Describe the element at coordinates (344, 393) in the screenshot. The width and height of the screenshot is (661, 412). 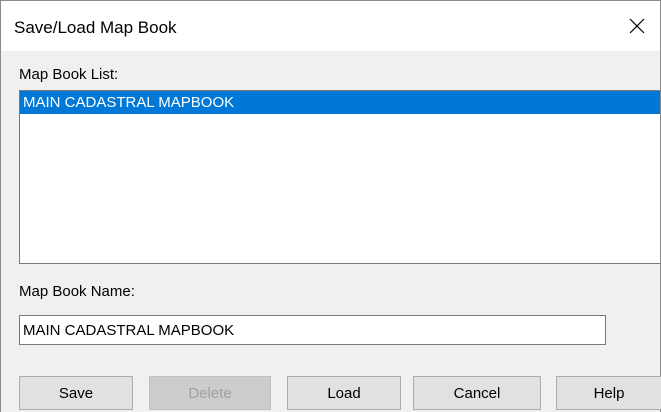
I see `load-button: Load` at that location.